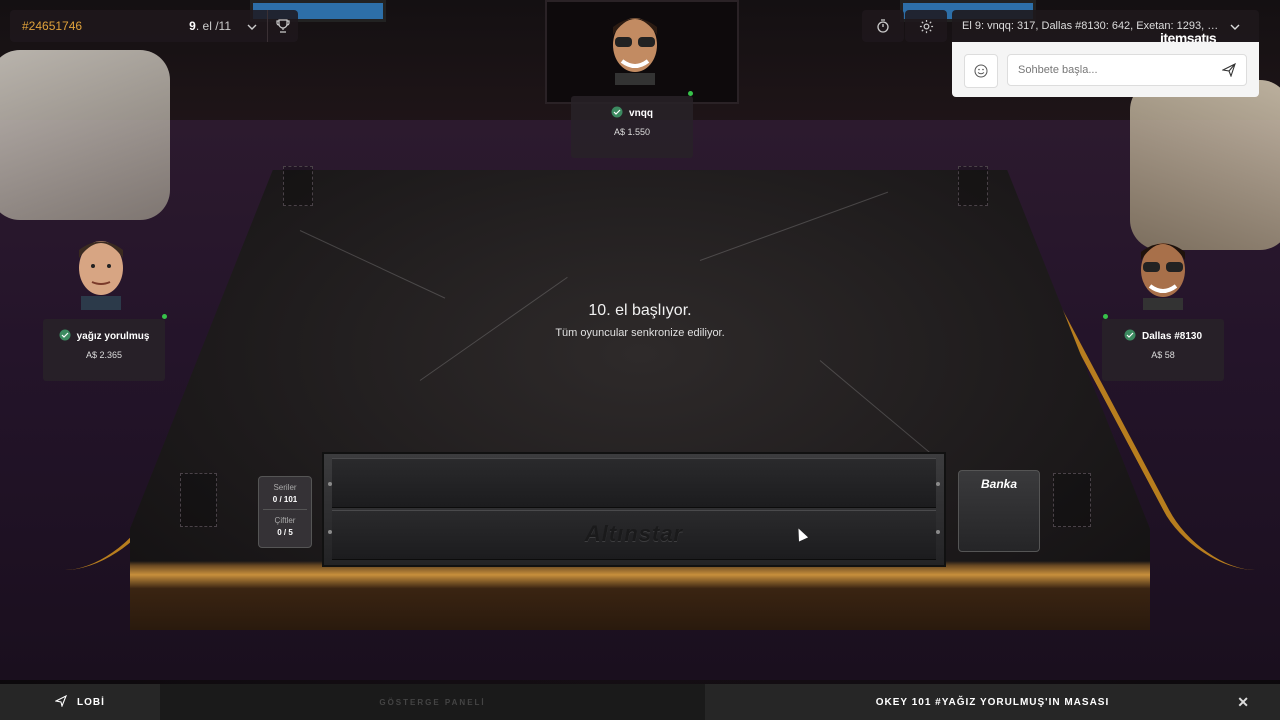 The height and width of the screenshot is (720, 1280). What do you see at coordinates (634, 483) in the screenshot?
I see `rack-row-upper` at bounding box center [634, 483].